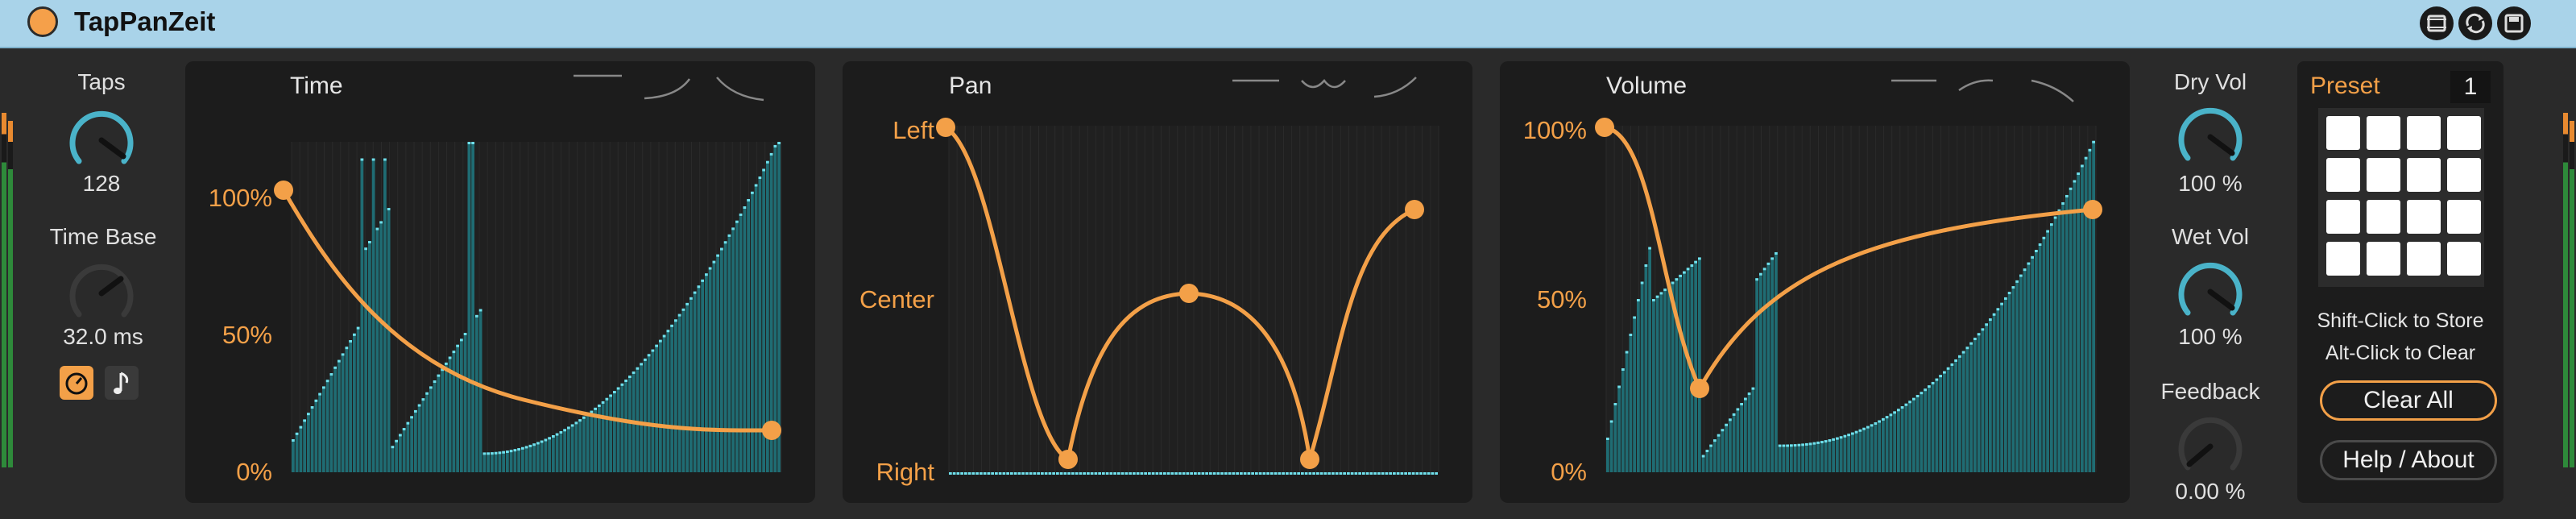 This screenshot has width=2576, height=519. I want to click on wet-vol-knob, so click(2210, 291).